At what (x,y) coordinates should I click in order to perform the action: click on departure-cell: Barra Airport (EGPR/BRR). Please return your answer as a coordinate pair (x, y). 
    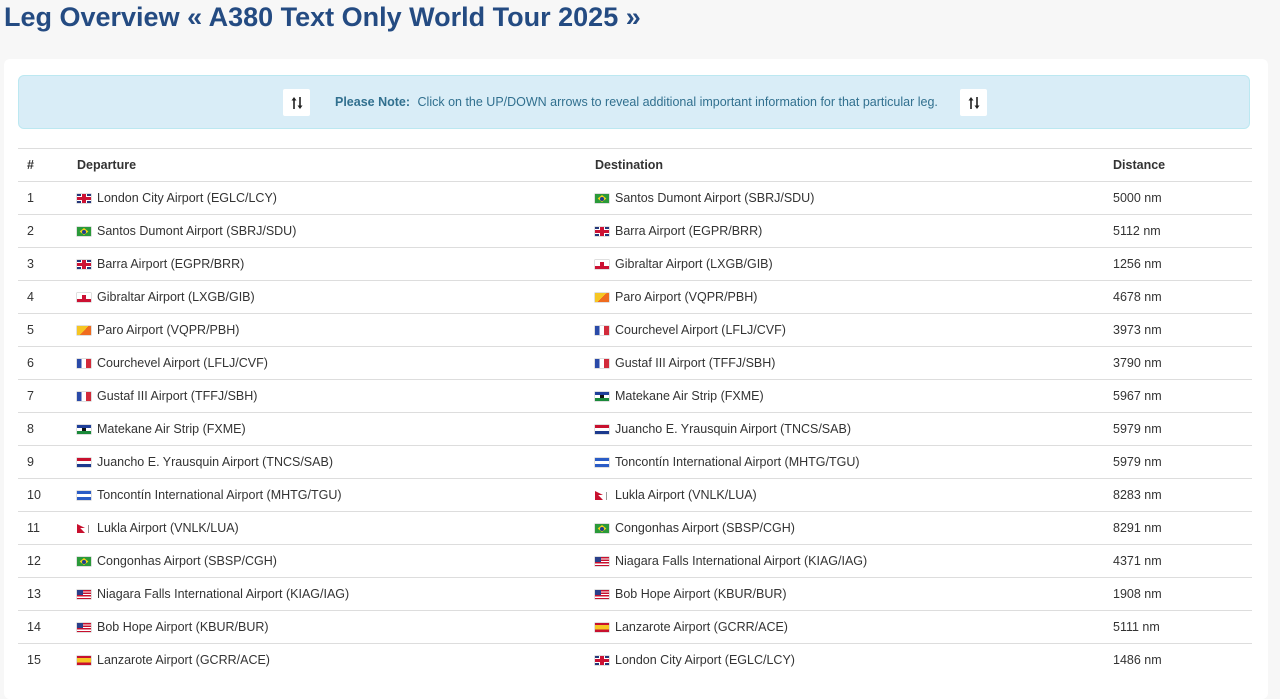
    Looking at the image, I should click on (327, 264).